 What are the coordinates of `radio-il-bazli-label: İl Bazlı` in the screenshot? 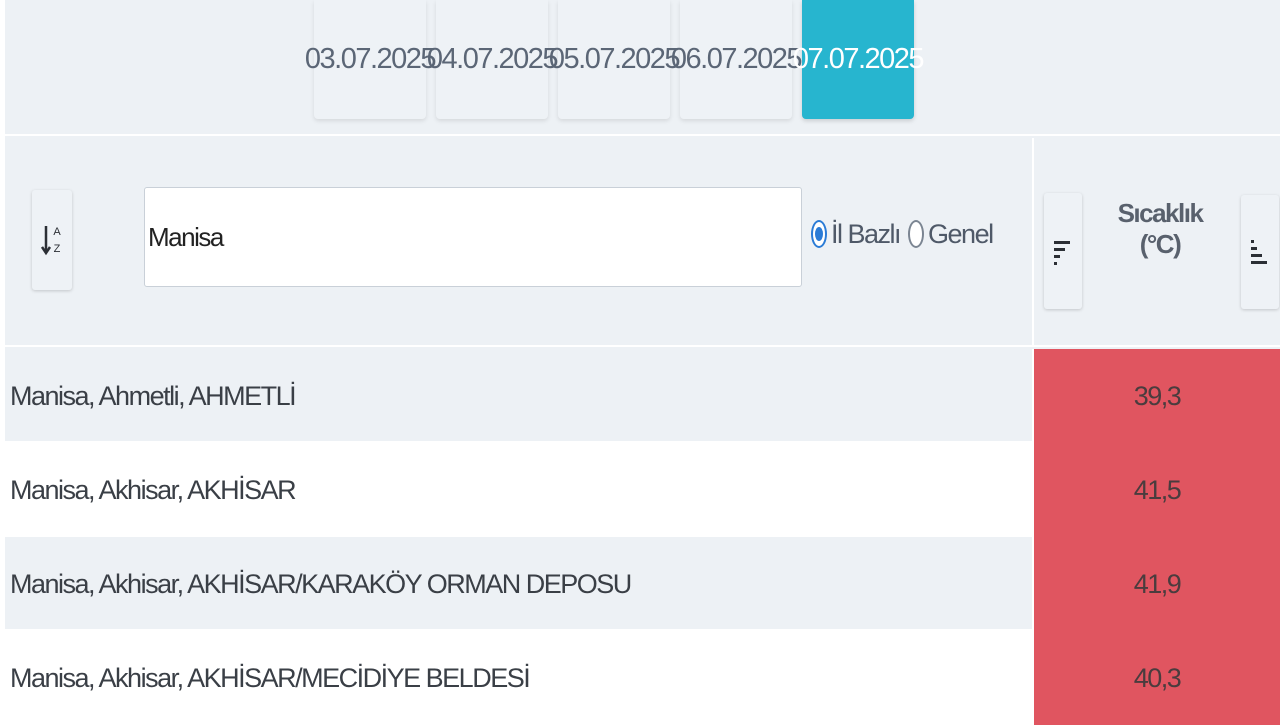 It's located at (866, 234).